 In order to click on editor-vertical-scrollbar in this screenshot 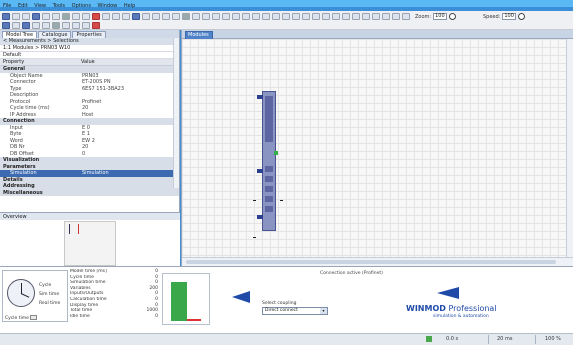, I will do `click(569, 148)`.